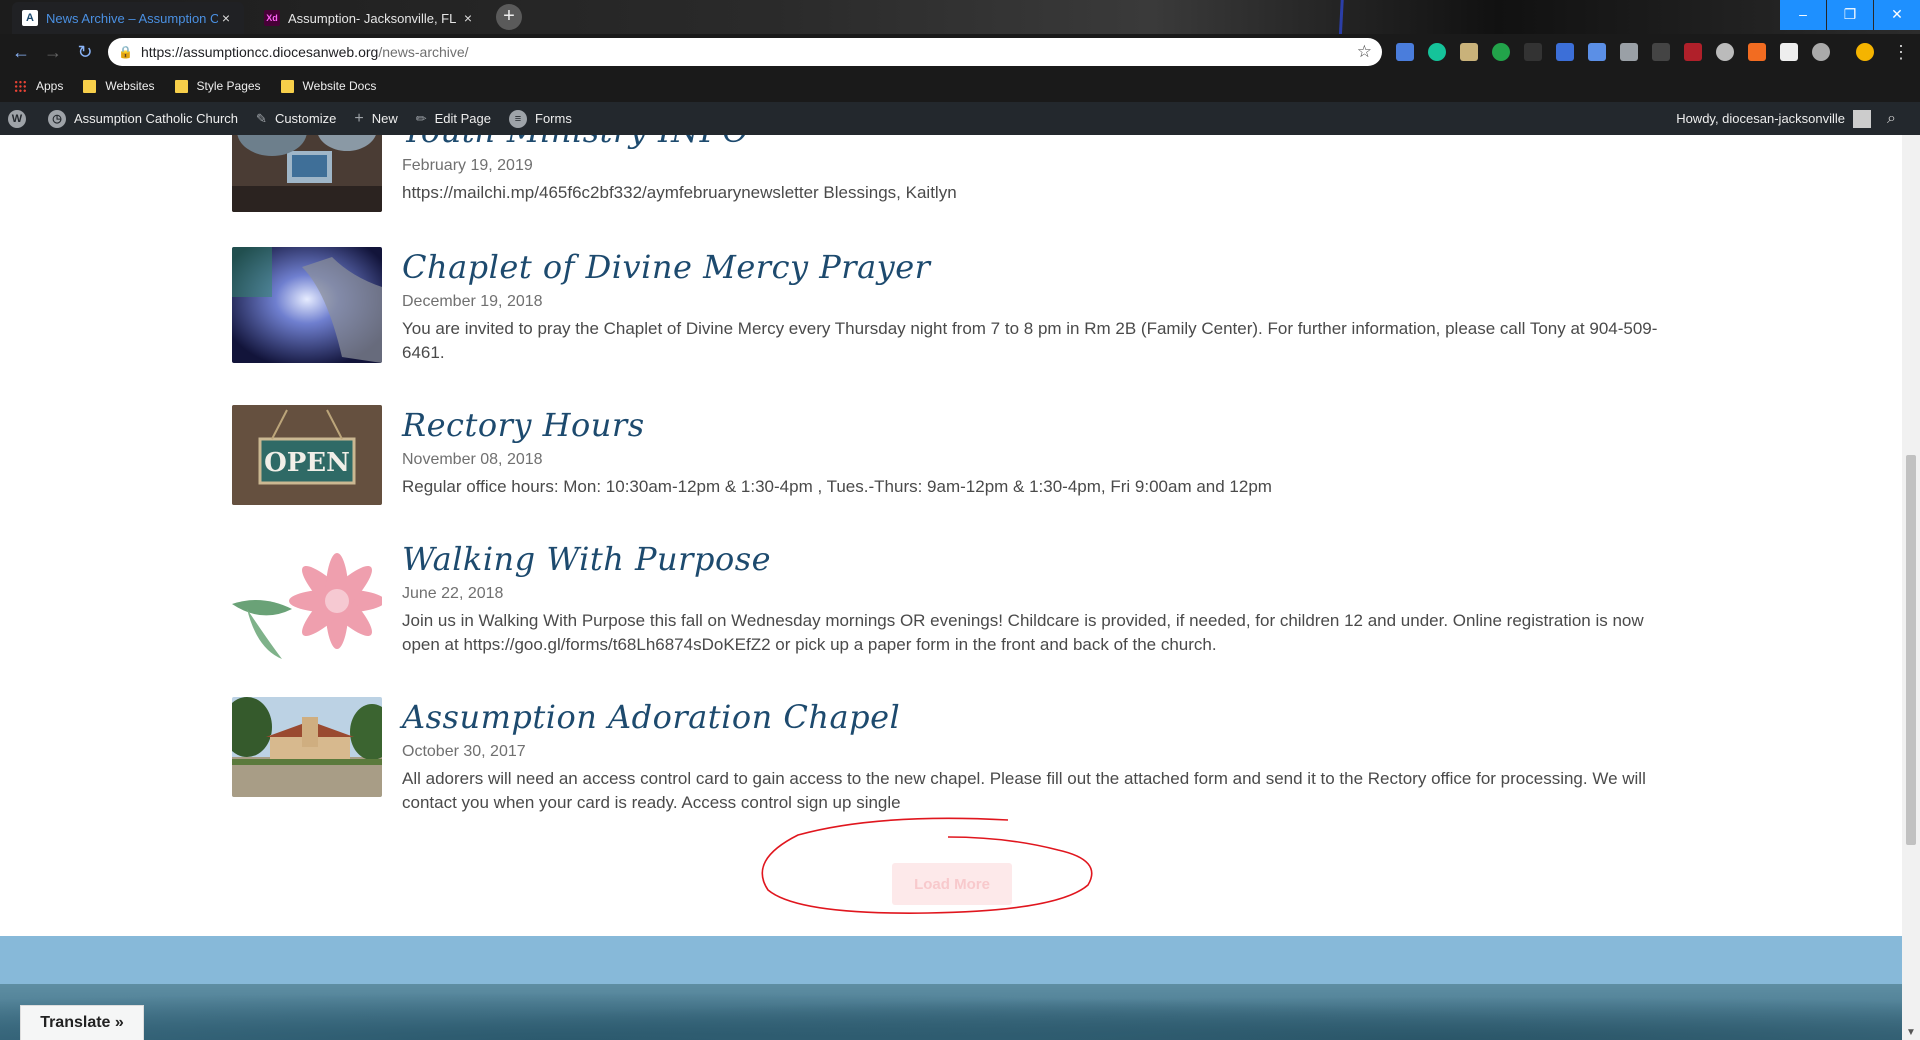 Image resolution: width=1920 pixels, height=1040 pixels. Describe the element at coordinates (1901, 52) in the screenshot. I see `menu-kebab-icon: ⋮` at that location.